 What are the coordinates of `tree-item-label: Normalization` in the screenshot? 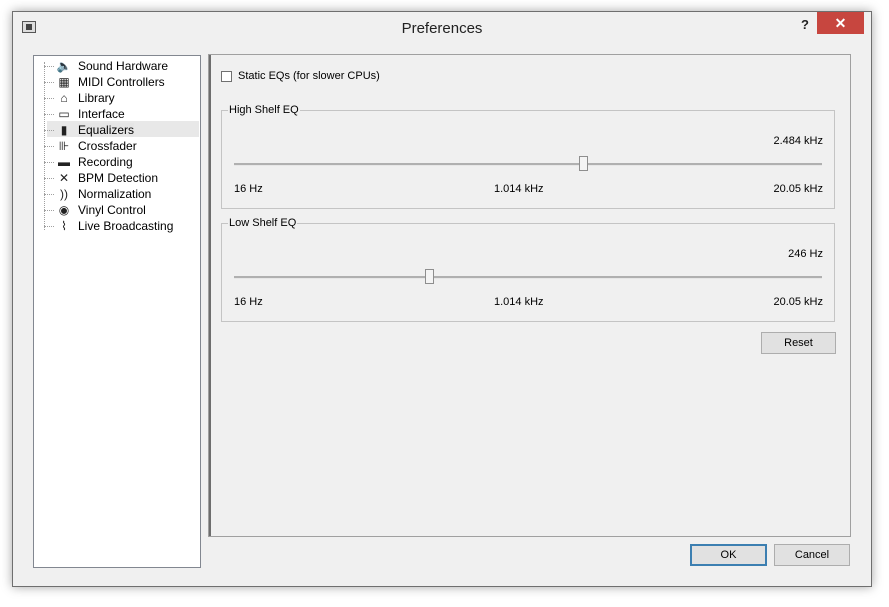 It's located at (115, 194).